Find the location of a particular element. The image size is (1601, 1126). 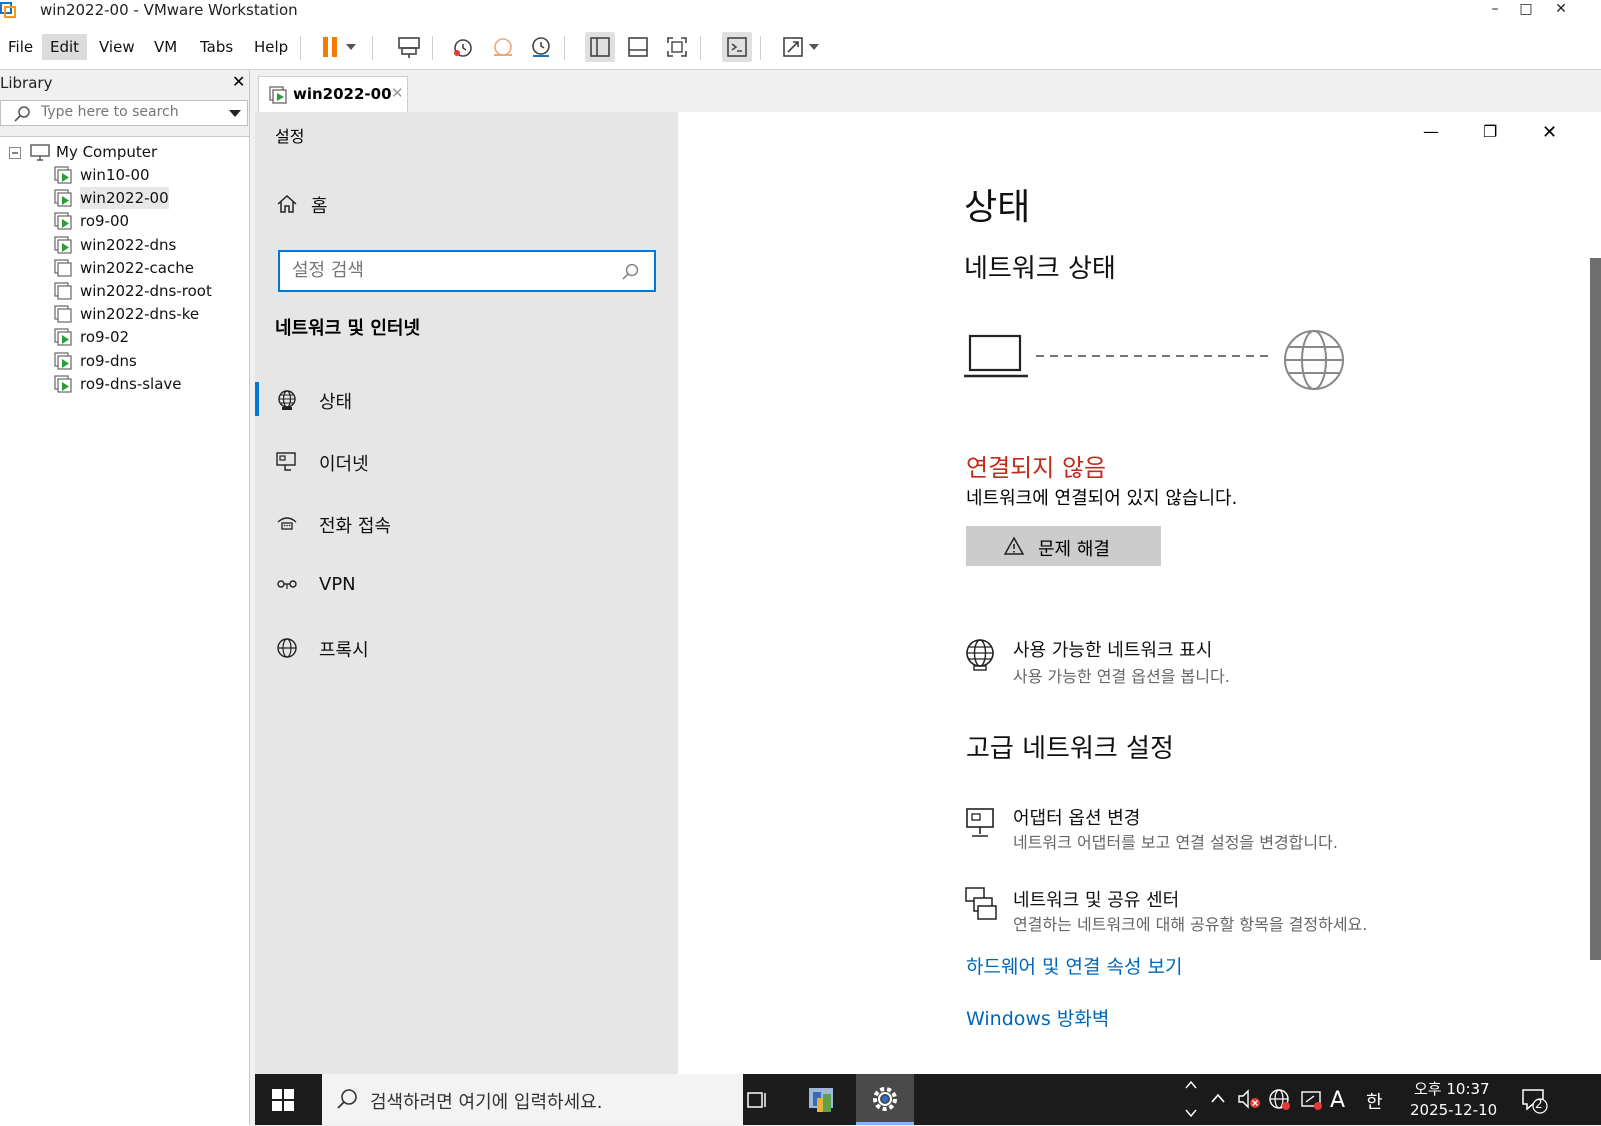

chevron-up-icon is located at coordinates (1218, 1098).